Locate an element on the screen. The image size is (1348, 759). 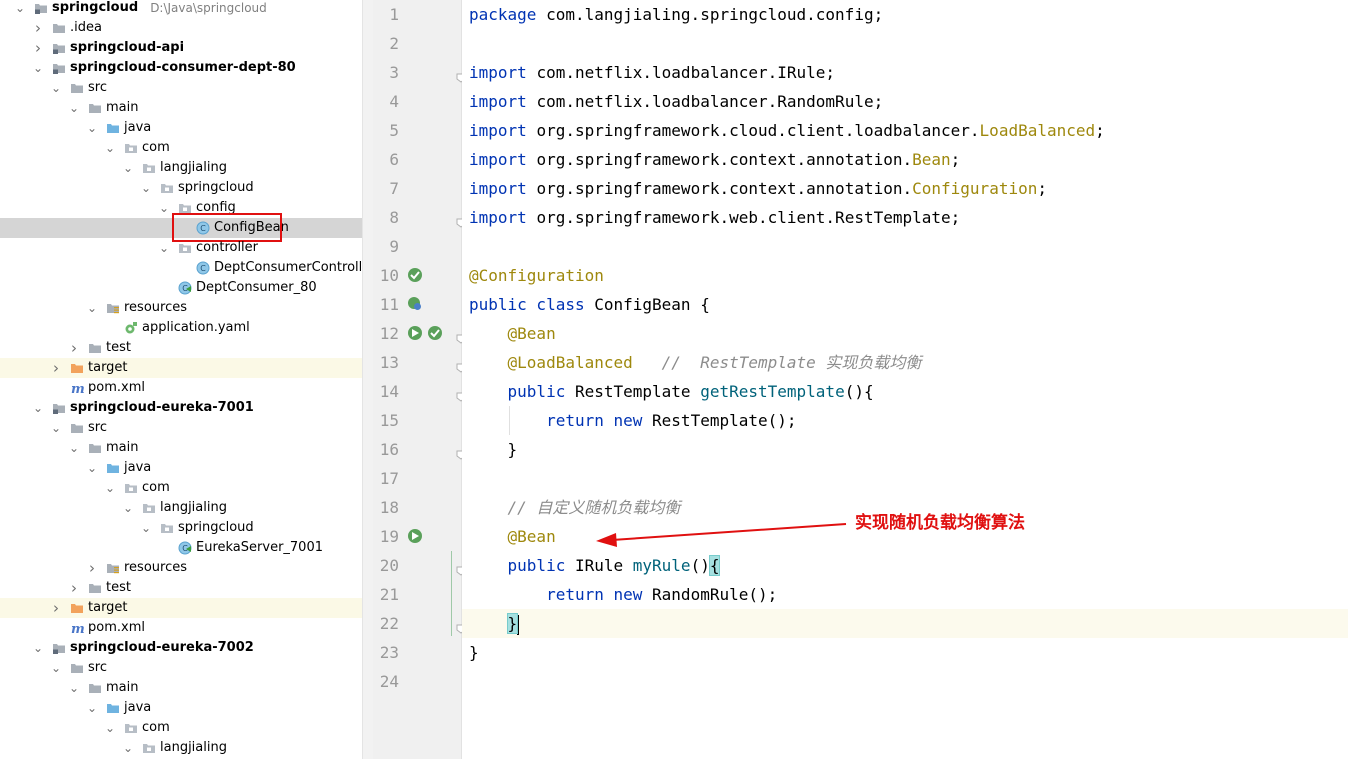
tree-item: ⌄ springcloud-eureka-7001 is located at coordinates (181, 408).